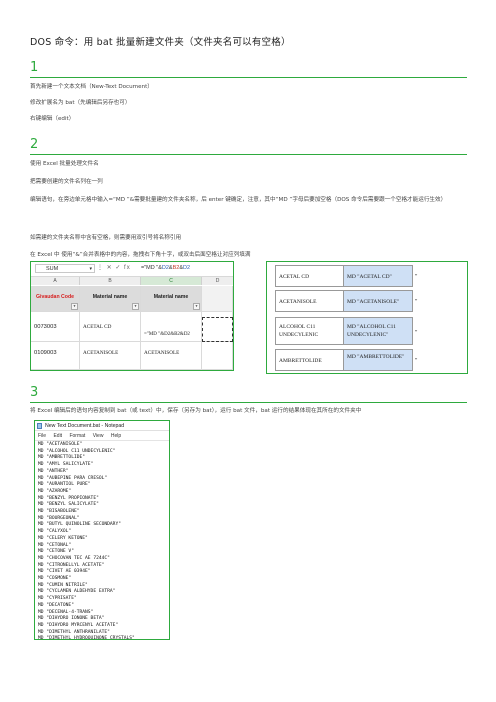 This screenshot has height=702, width=496. Describe the element at coordinates (64, 164) in the screenshot. I see `section-2-line-1: 使用 Excel 批量处理文件名` at that location.